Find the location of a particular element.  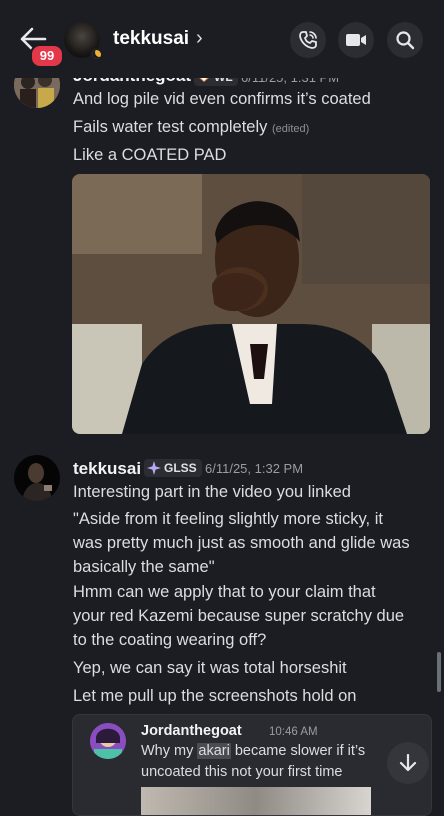

guild-tag: GLSS is located at coordinates (173, 468).